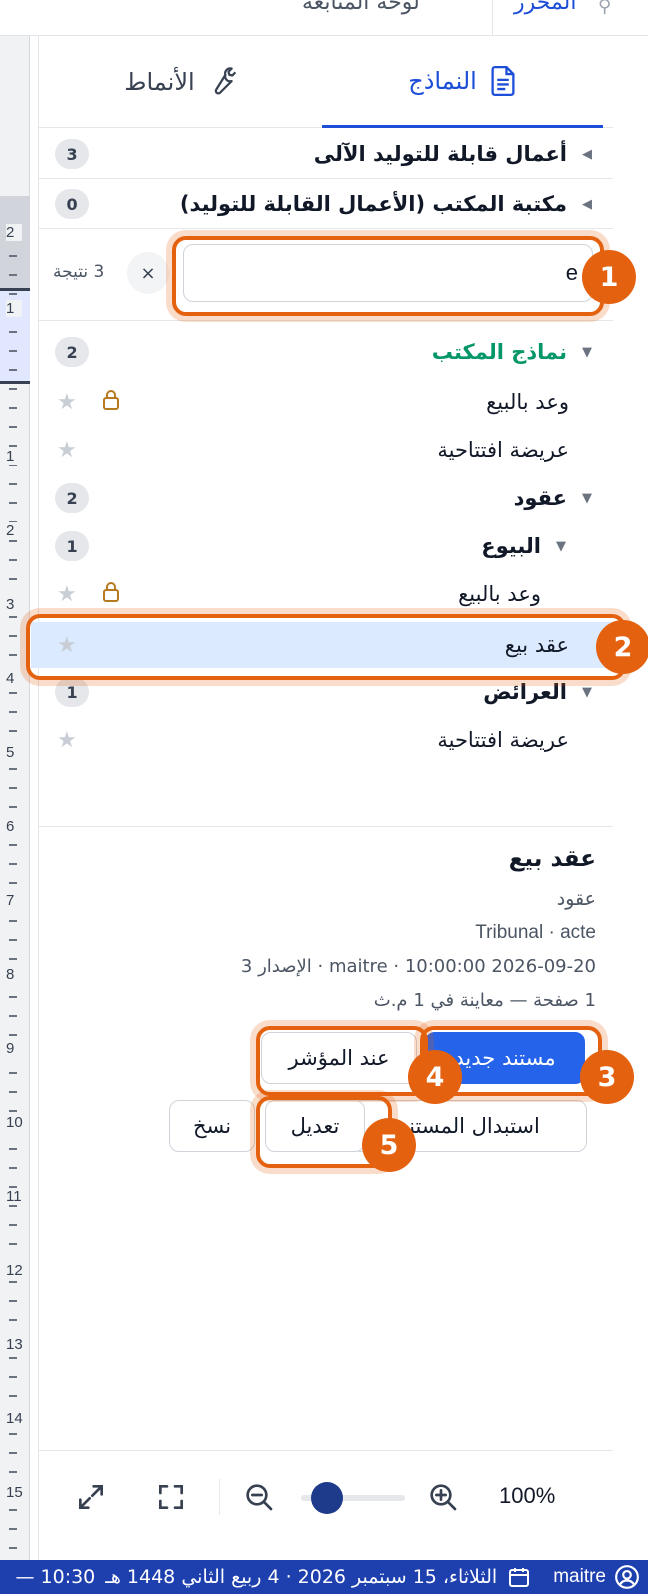  Describe the element at coordinates (442, 80) in the screenshot. I see `tab-models-label: النماذج` at that location.